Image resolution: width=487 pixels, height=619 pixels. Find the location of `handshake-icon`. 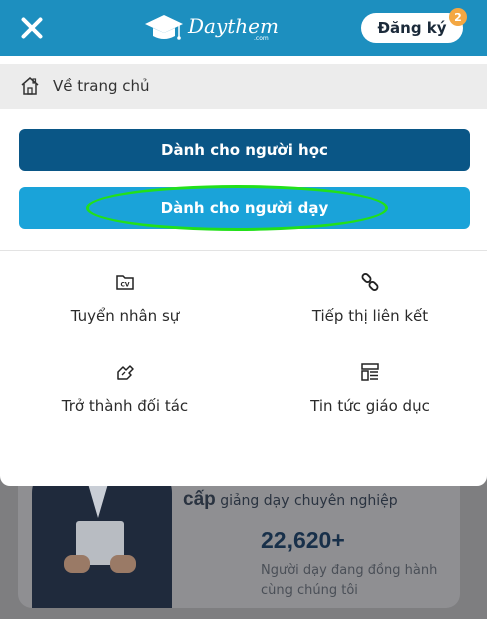

handshake-icon is located at coordinates (125, 372).